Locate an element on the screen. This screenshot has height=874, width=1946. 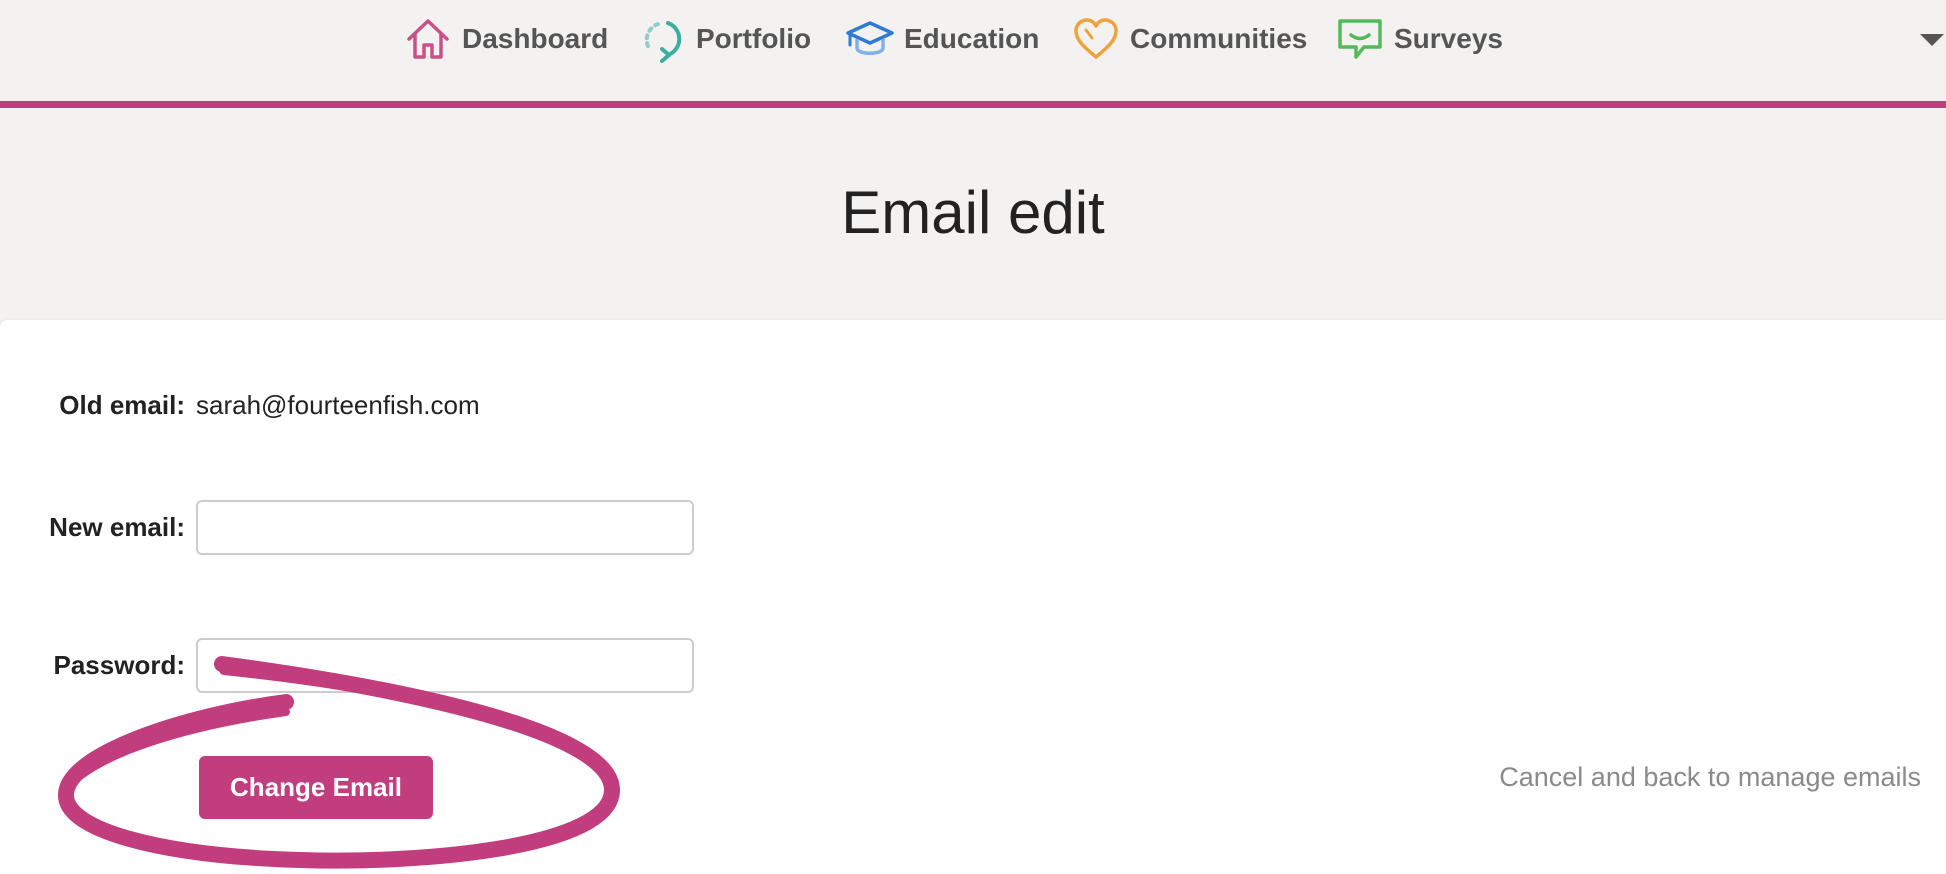
nav-item-portfolio: Portfolio is located at coordinates (724, 39).